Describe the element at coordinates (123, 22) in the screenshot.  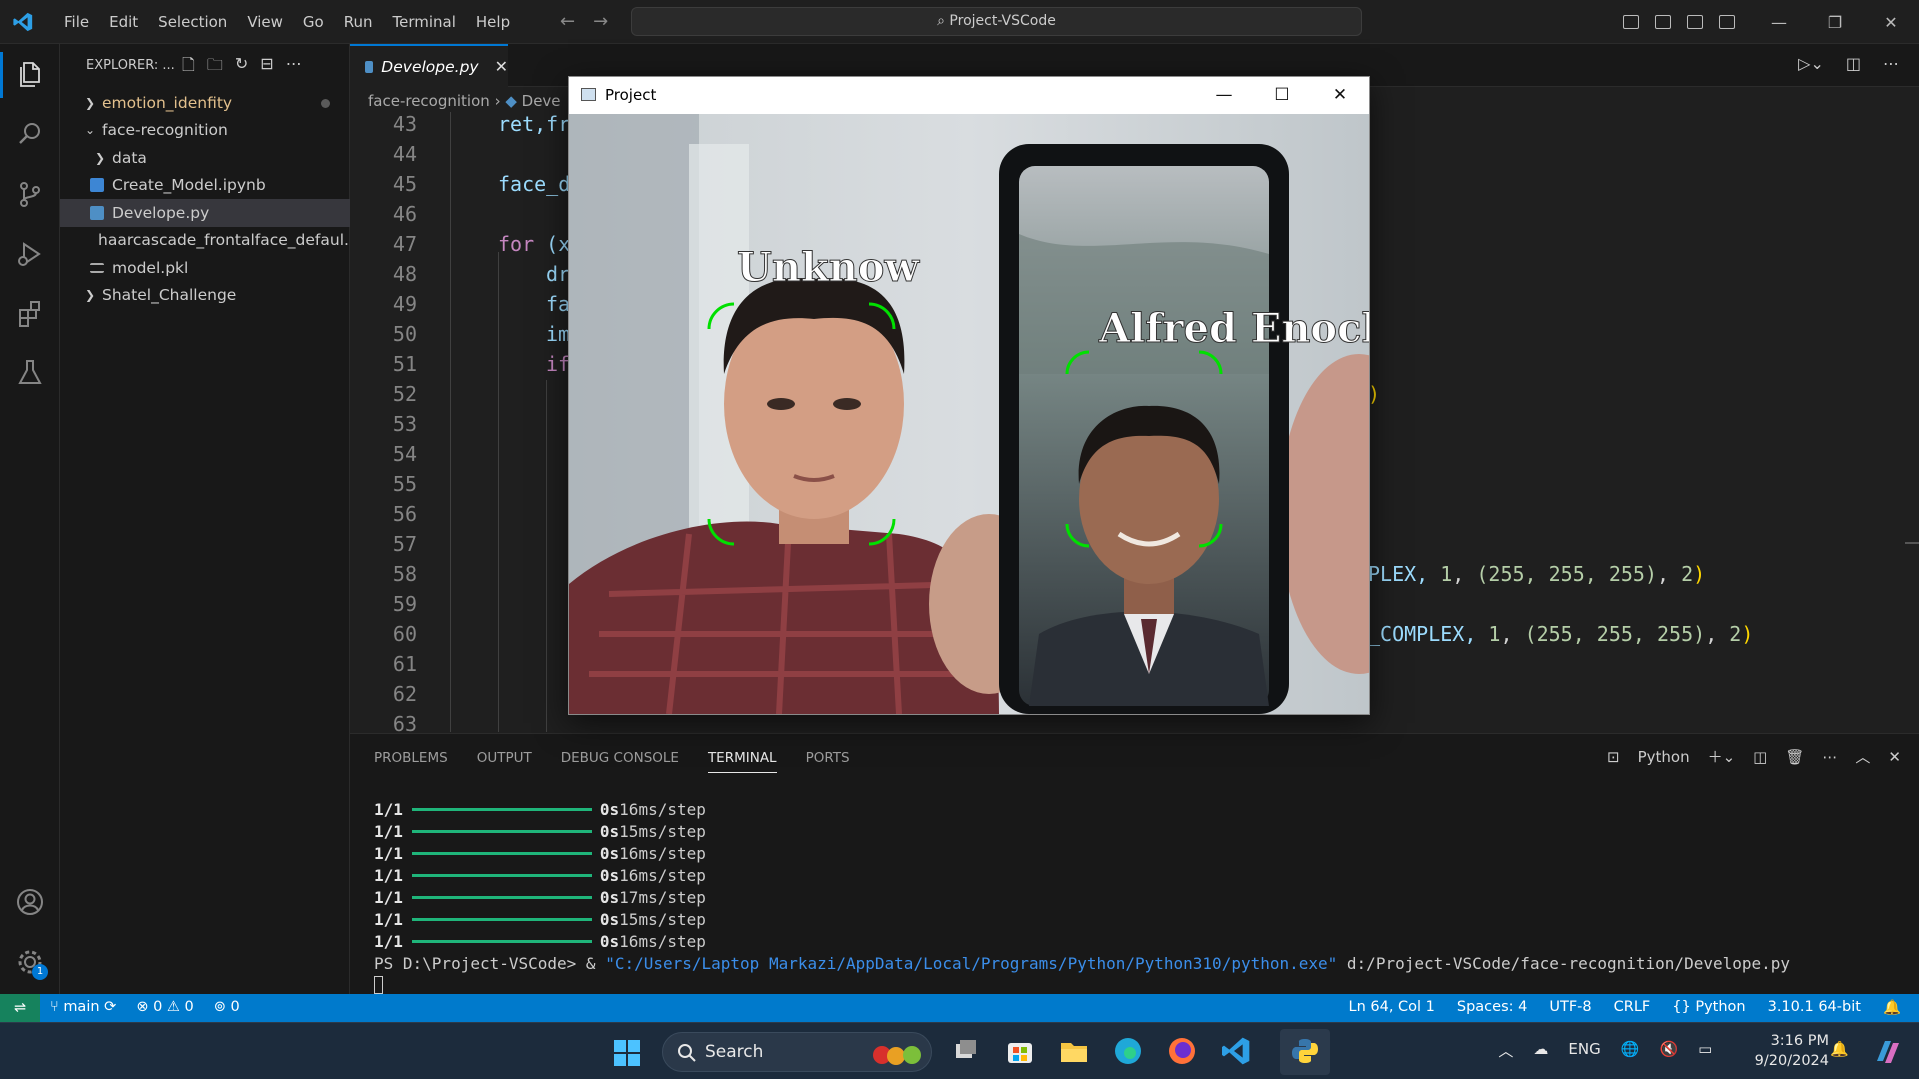
I see `menu-edit: Edit` at that location.